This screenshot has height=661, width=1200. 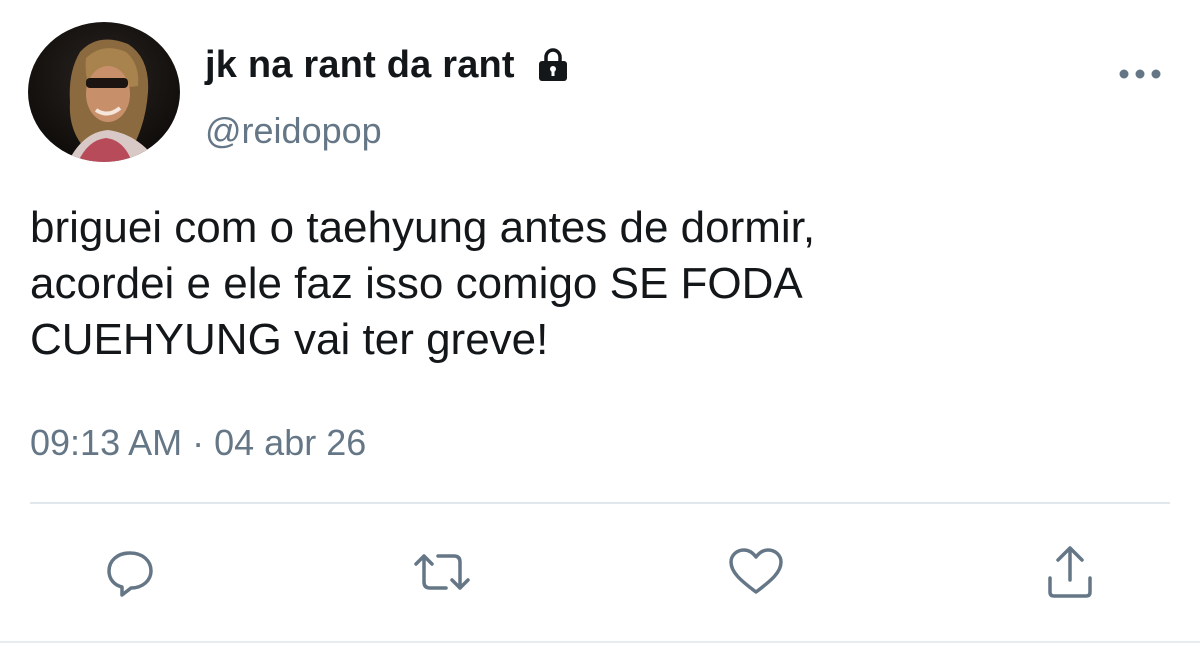 I want to click on reply-button, so click(x=130, y=572).